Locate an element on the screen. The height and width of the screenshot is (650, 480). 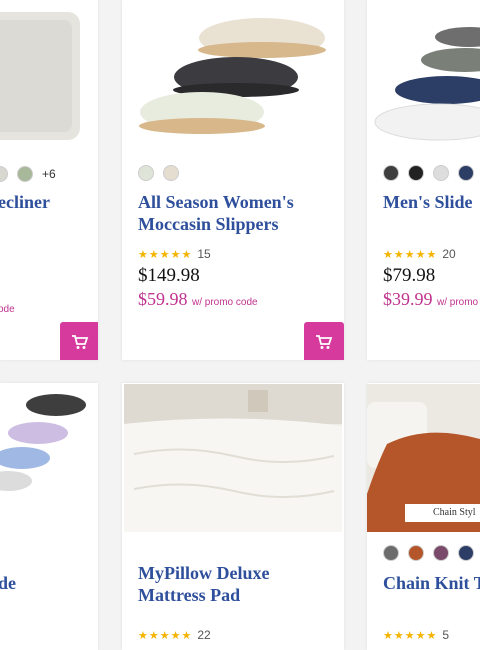
image-label: Chain Styl is located at coordinates (454, 512).